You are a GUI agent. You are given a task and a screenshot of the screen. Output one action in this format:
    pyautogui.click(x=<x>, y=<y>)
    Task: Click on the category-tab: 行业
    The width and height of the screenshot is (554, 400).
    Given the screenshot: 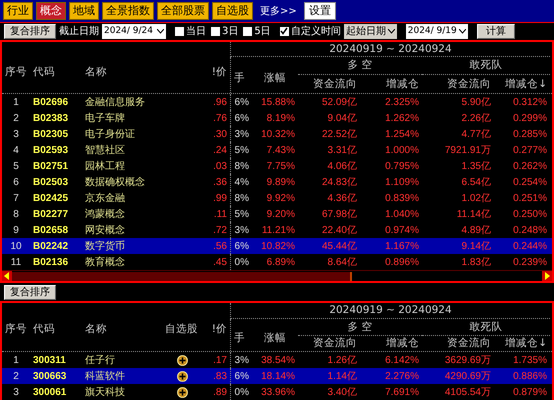 What is the action you would take?
    pyautogui.click(x=18, y=11)
    